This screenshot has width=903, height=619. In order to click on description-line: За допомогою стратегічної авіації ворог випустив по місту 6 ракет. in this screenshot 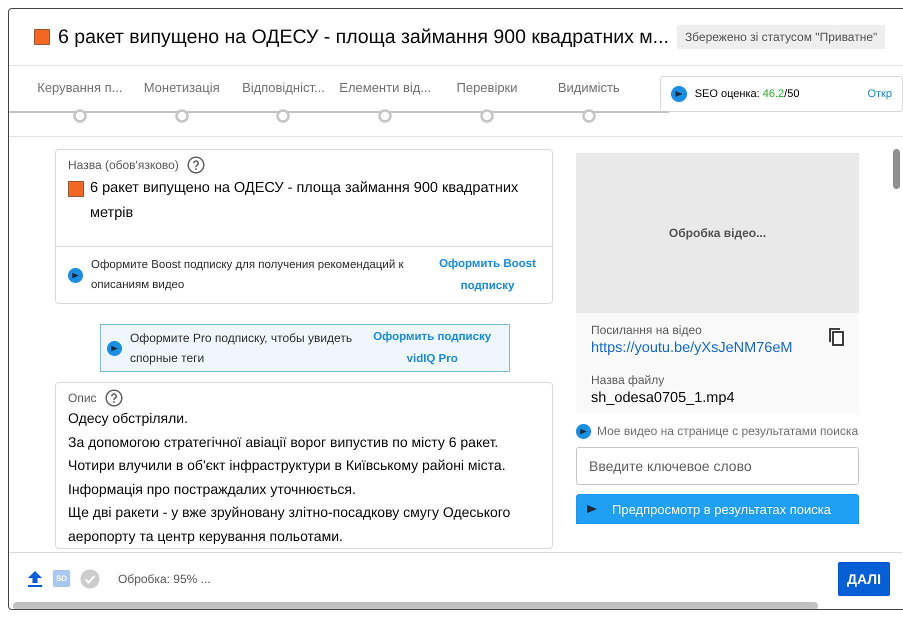, I will do `click(284, 442)`.